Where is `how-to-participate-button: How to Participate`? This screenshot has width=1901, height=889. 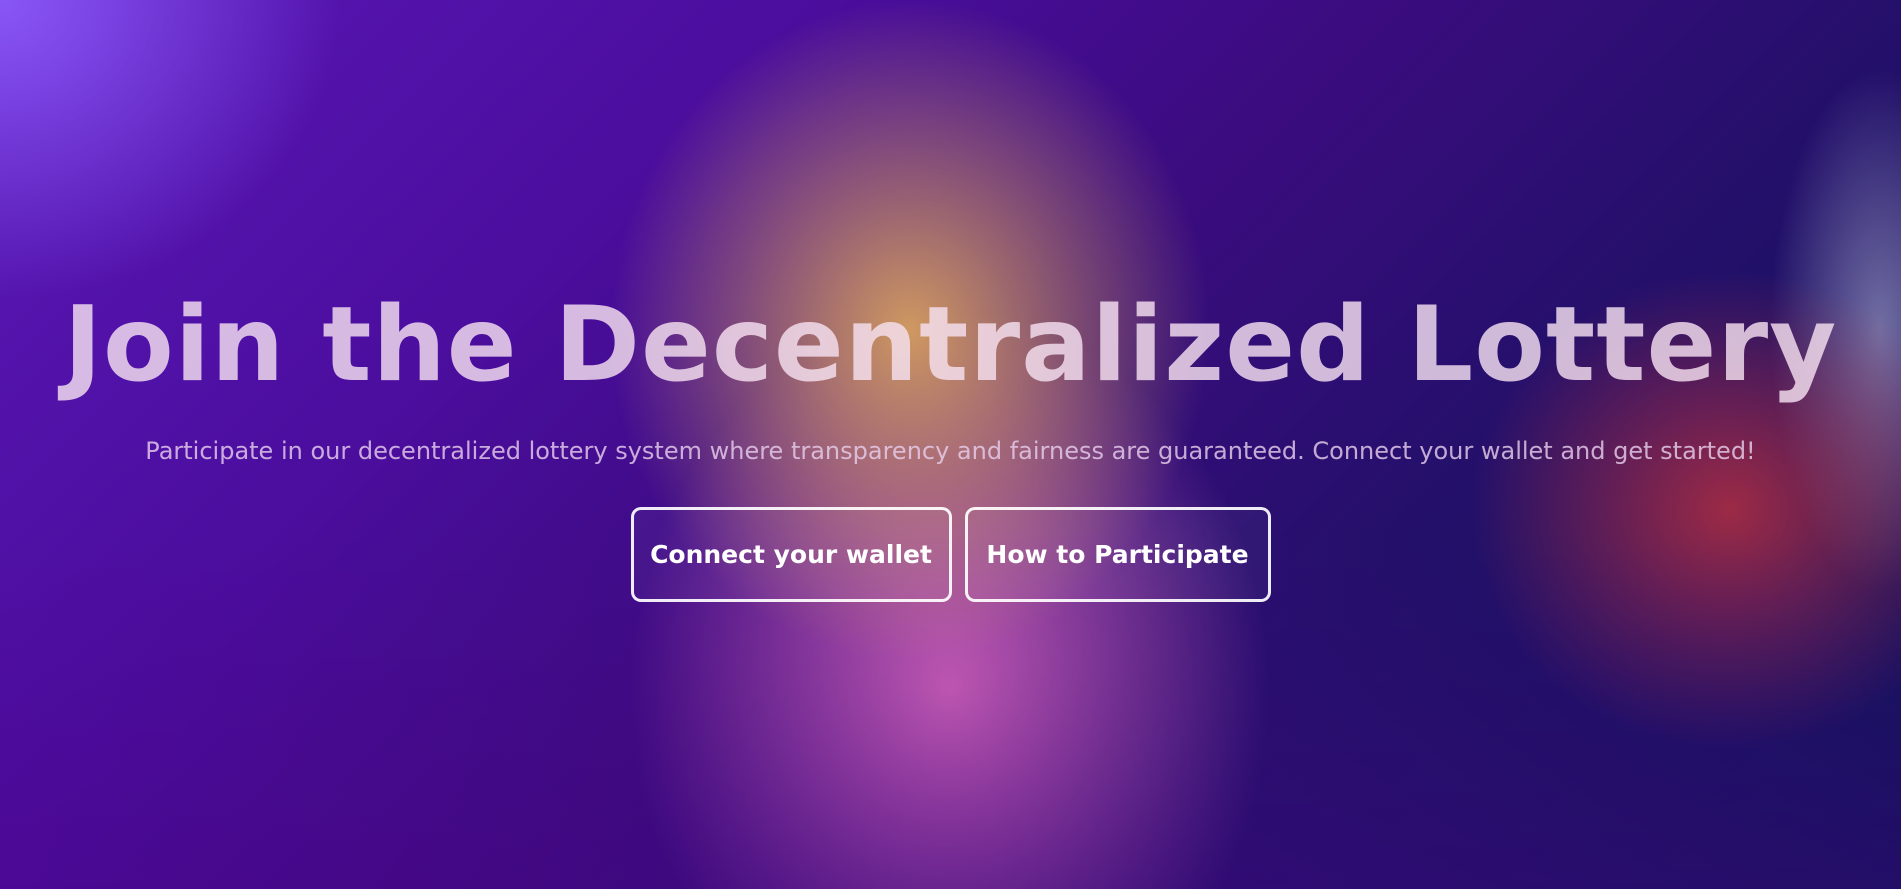 how-to-participate-button: How to Participate is located at coordinates (1117, 554).